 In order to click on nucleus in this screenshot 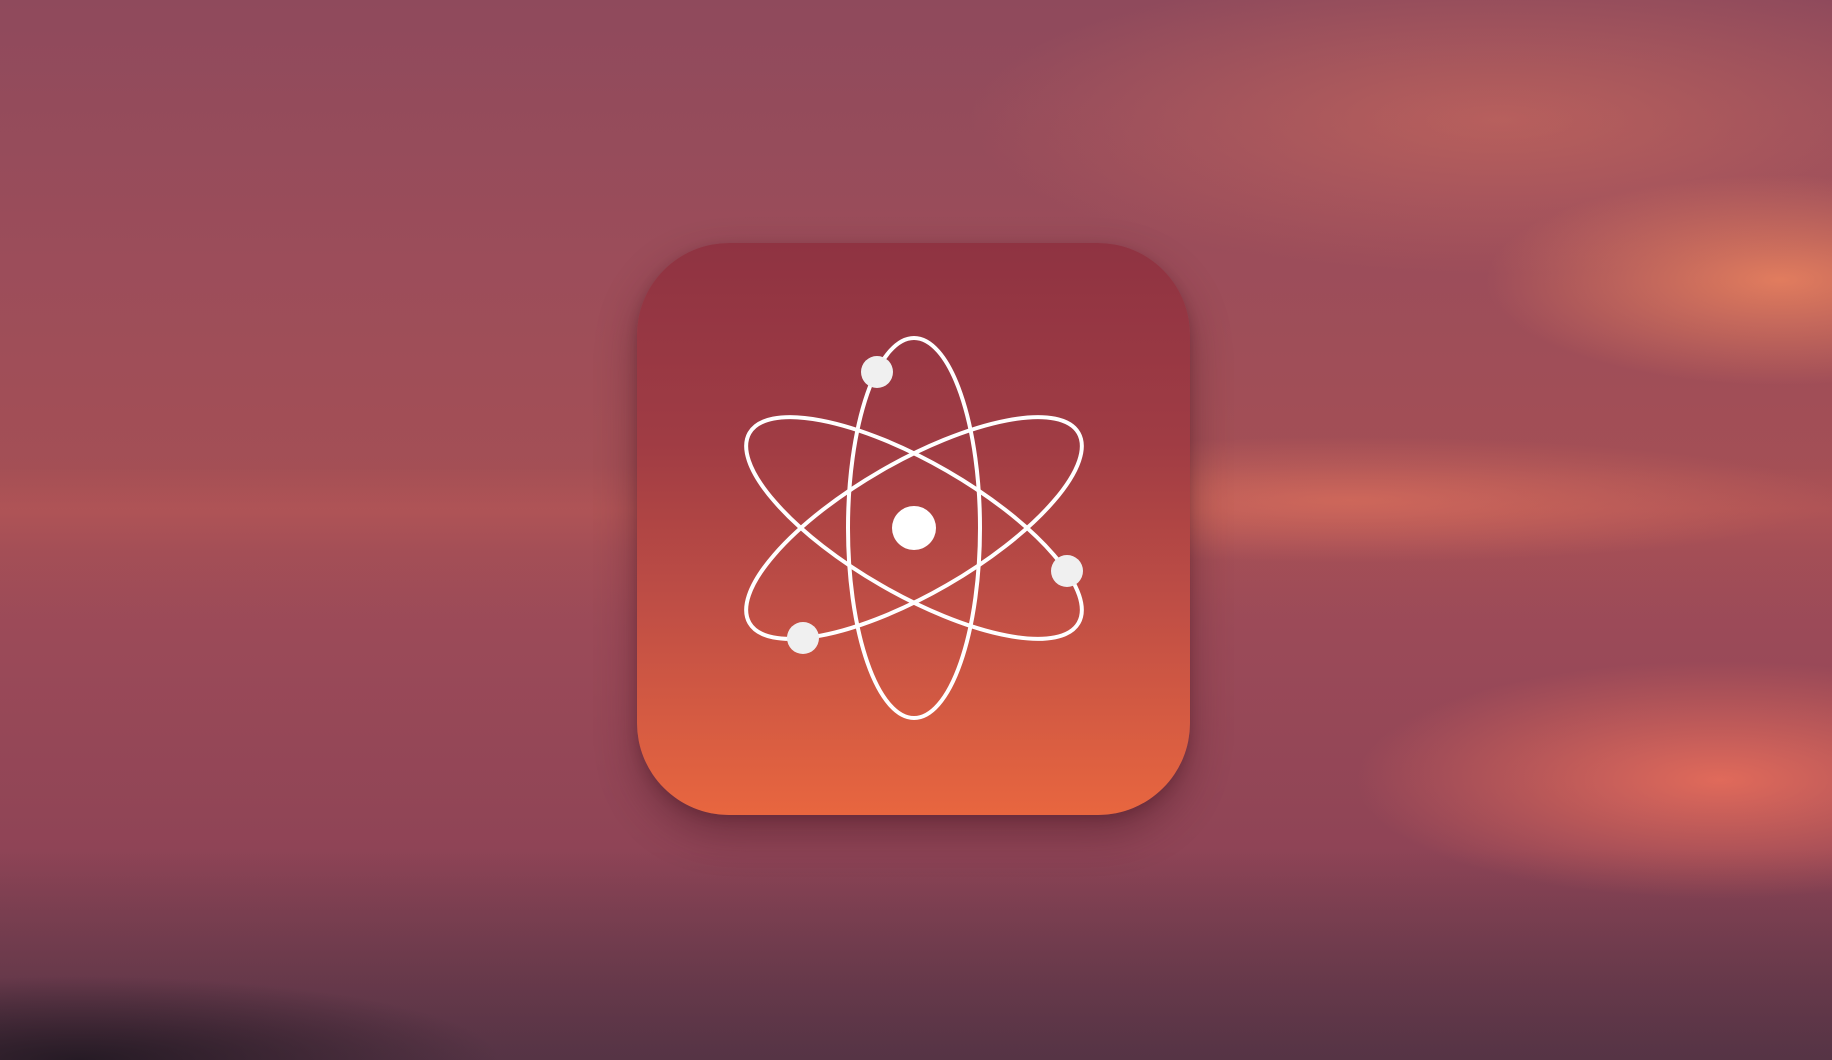, I will do `click(914, 528)`.